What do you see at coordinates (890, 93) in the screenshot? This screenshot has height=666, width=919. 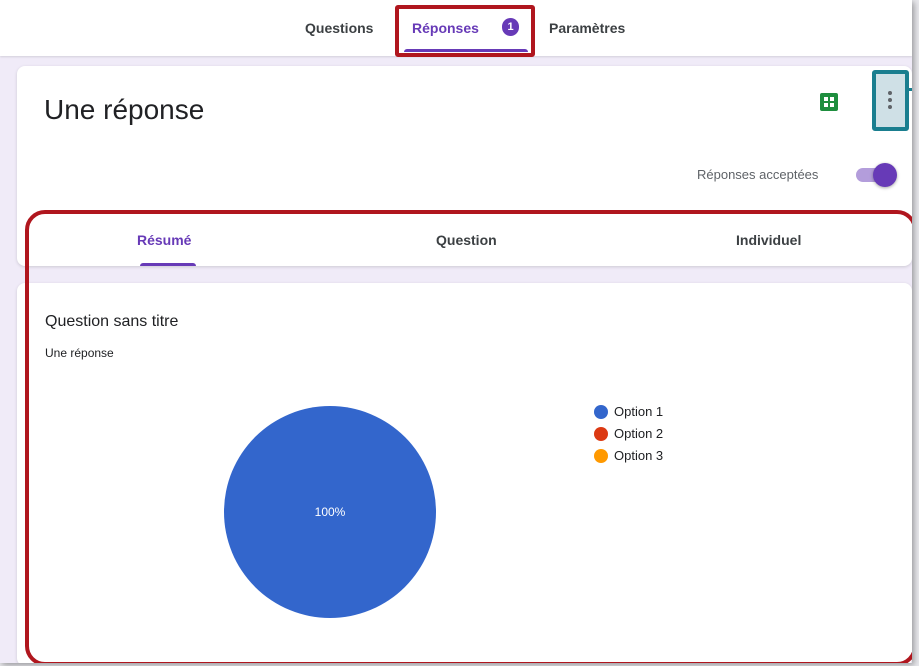 I see `more-vert-icon` at bounding box center [890, 93].